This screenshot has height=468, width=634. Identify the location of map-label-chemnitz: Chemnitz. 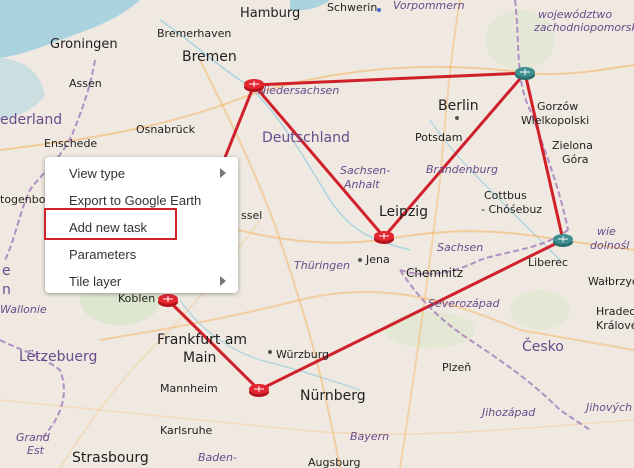
(434, 273).